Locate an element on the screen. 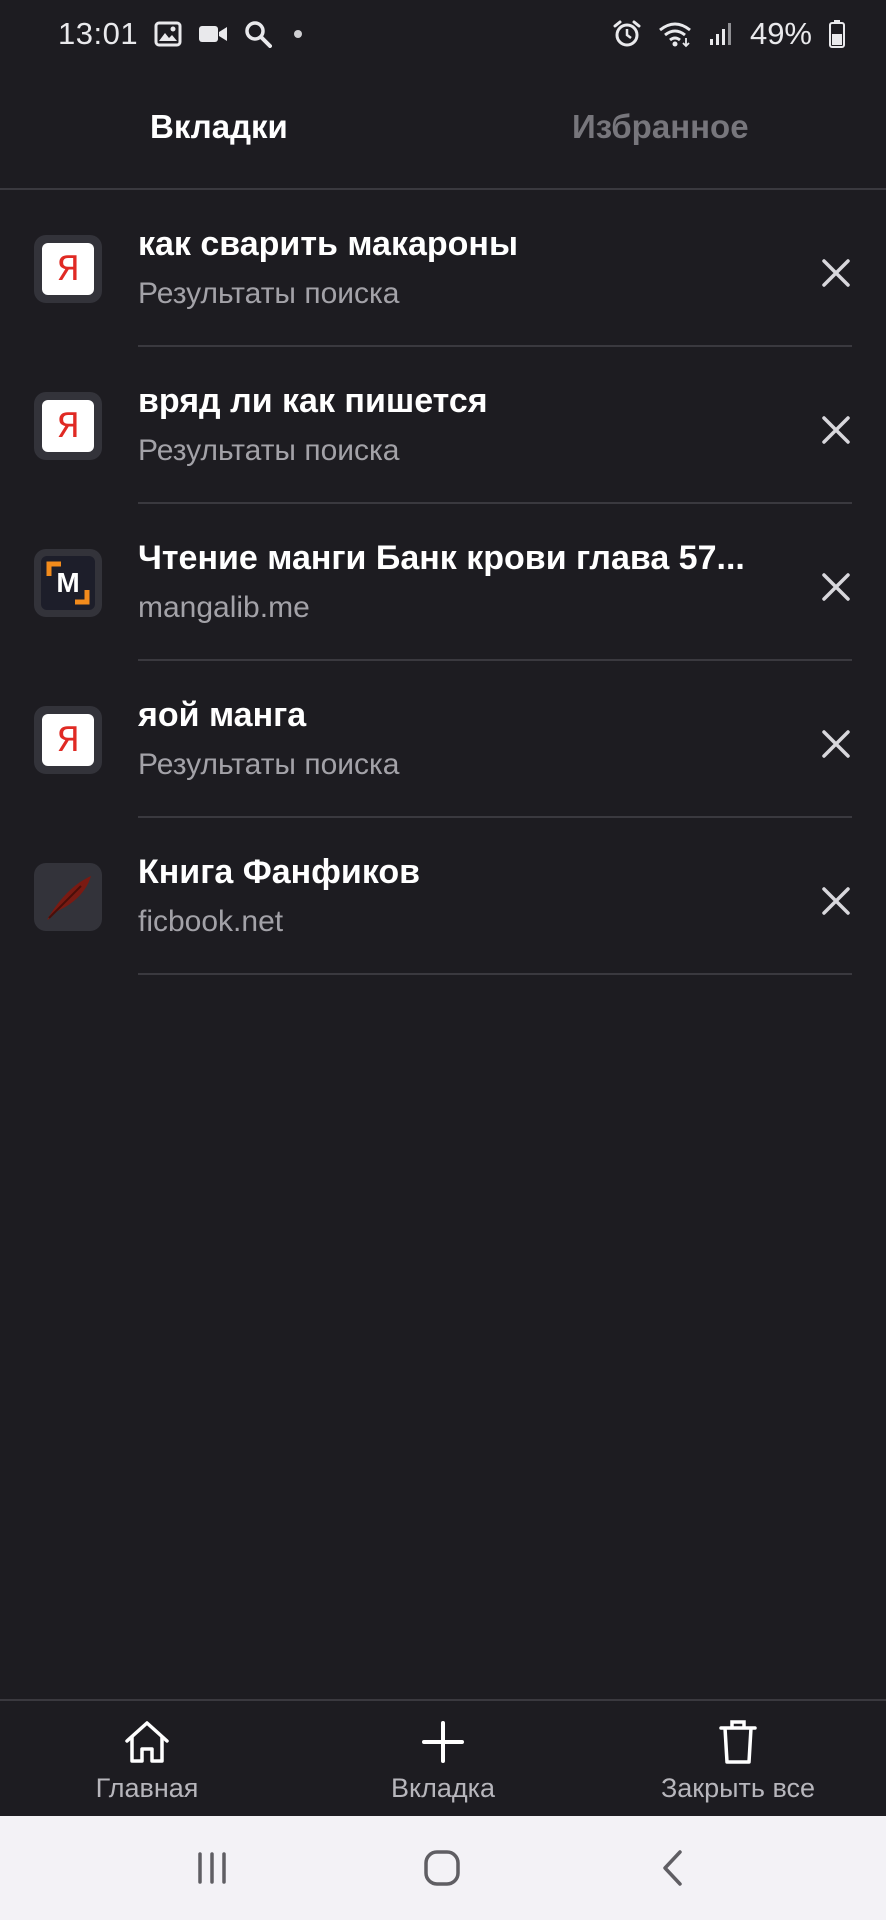  system-home-icon is located at coordinates (442, 1868).